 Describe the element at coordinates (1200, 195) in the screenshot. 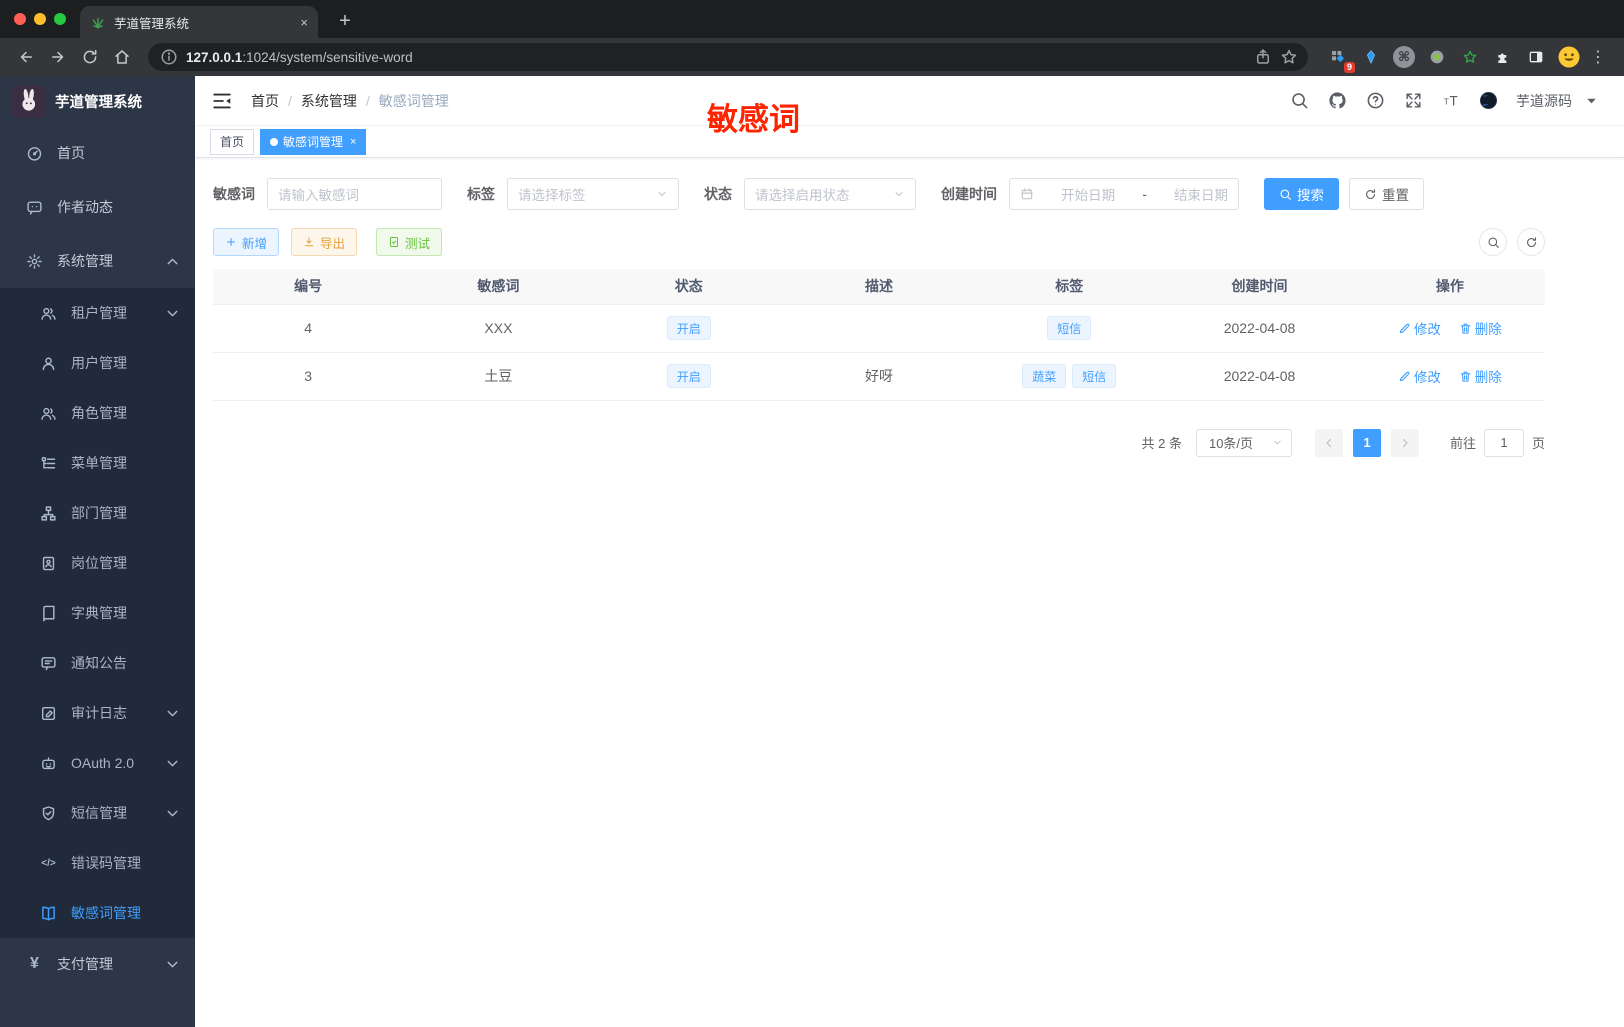

I see `date-end-placeholder: 结束日期` at that location.